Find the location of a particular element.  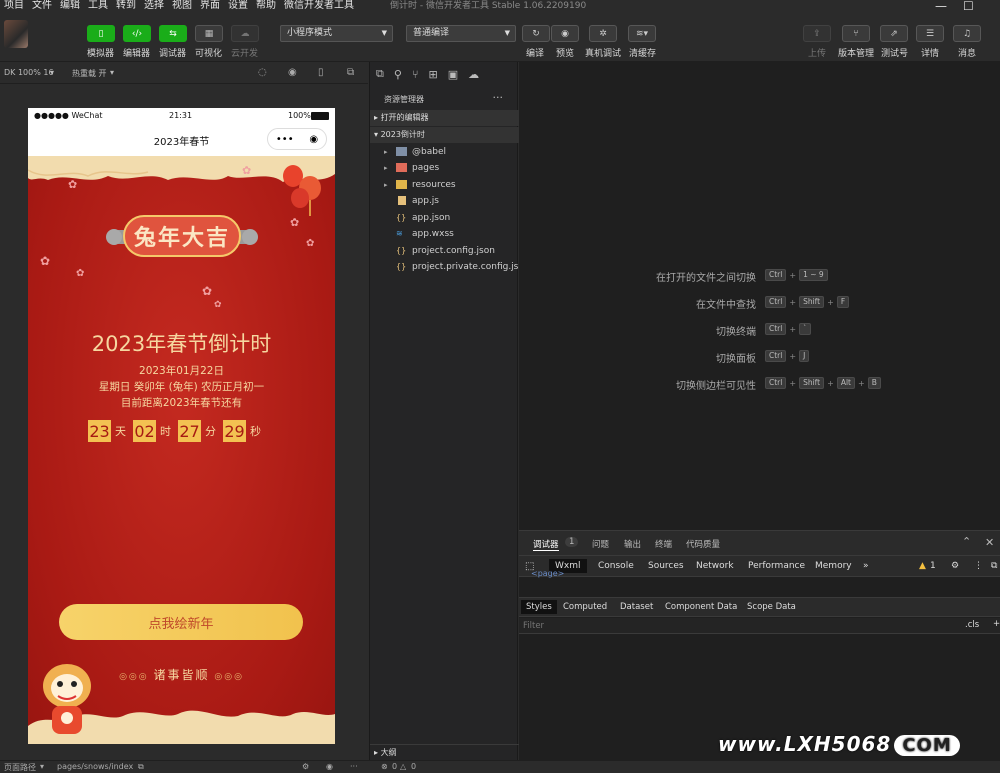

preview-button: ◉ is located at coordinates (565, 33).